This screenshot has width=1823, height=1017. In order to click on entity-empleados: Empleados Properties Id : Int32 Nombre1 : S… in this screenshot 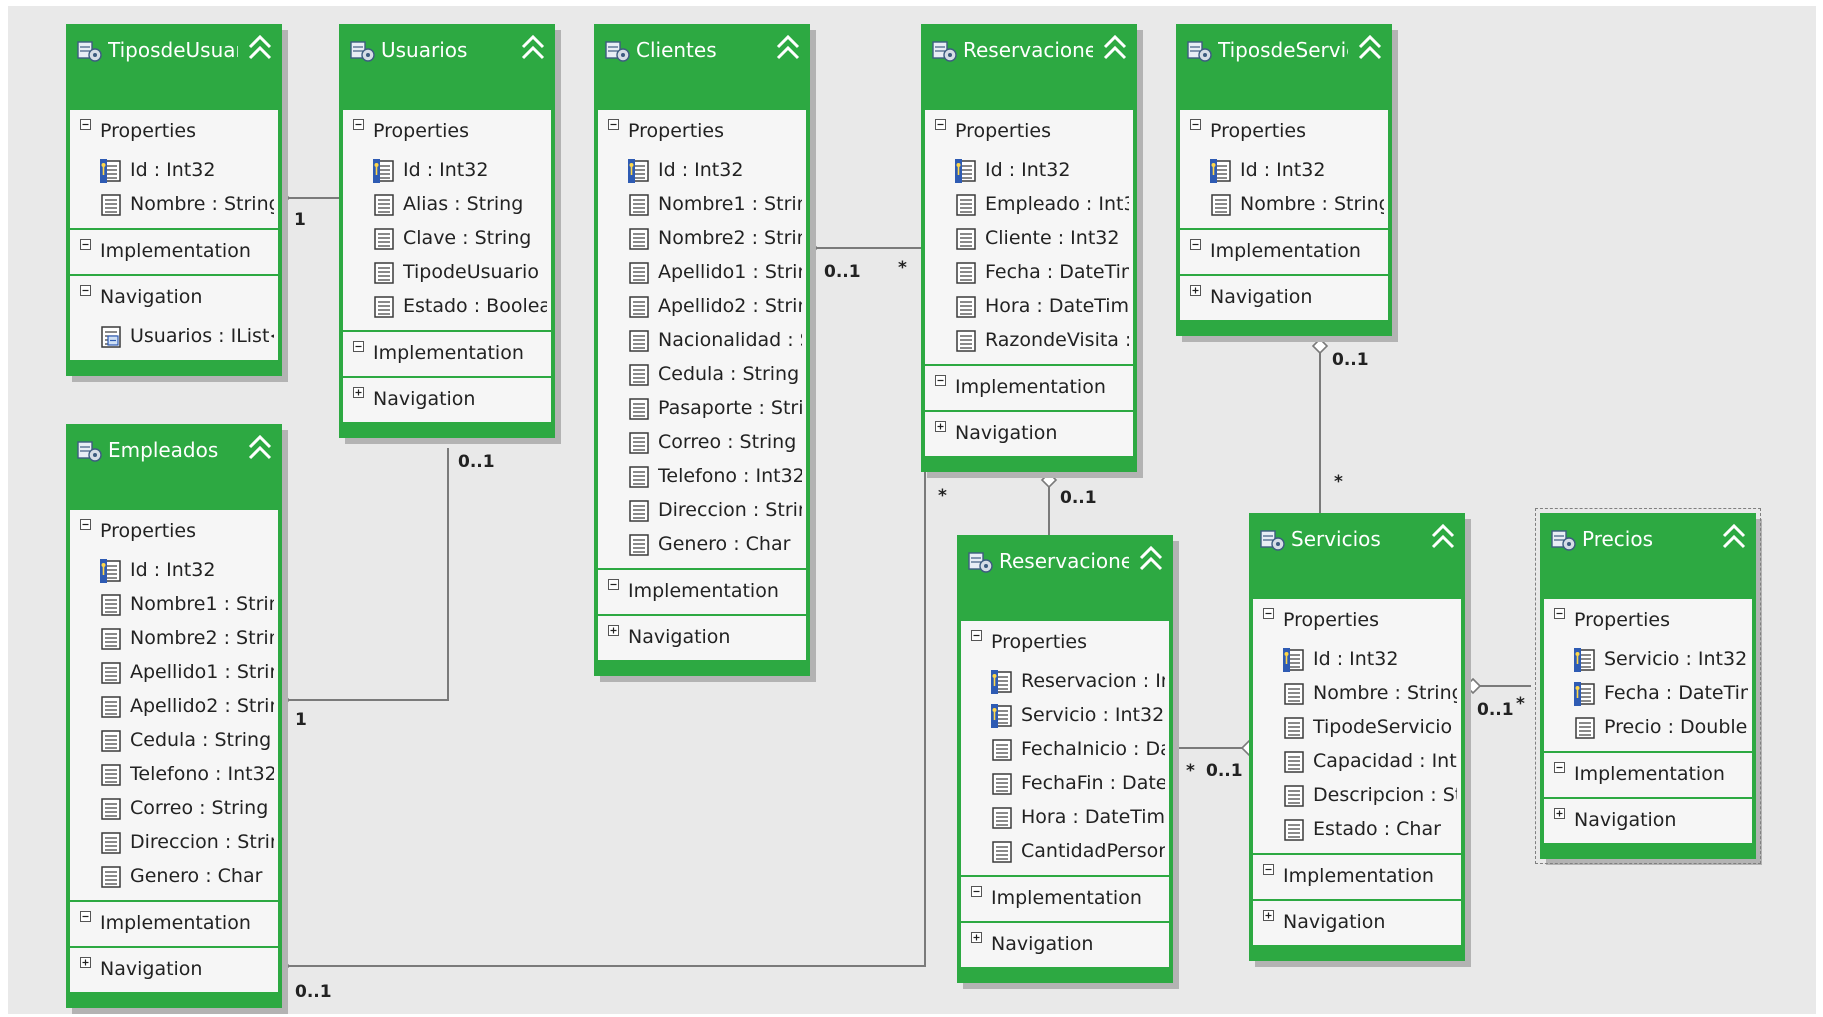, I will do `click(174, 716)`.